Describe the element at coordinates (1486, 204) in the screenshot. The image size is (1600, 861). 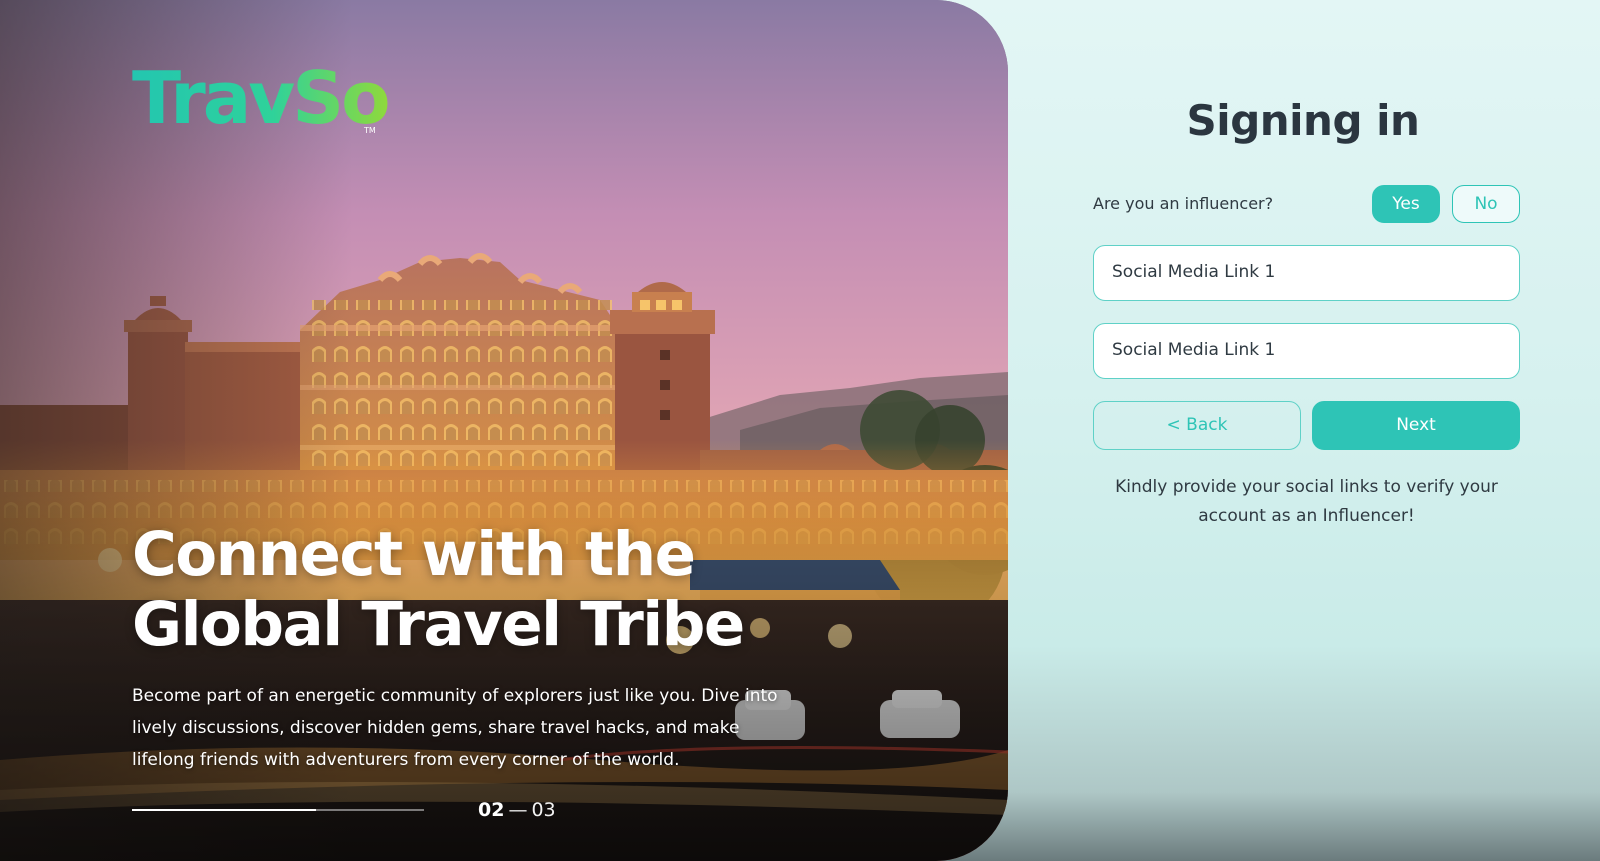
I see `influencer-no-button: No` at that location.